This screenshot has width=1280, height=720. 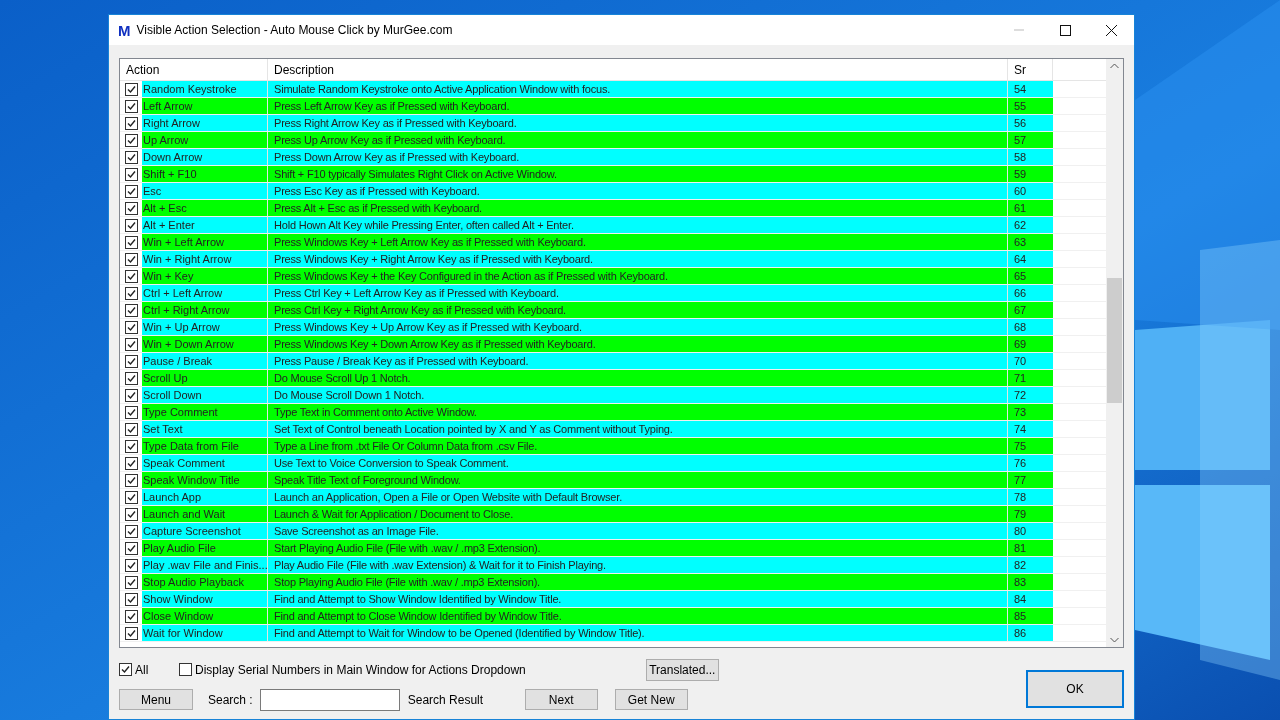 What do you see at coordinates (638, 599) in the screenshot?
I see `table-cell: Find and Attempt to Show Window Identified by Window Title.` at bounding box center [638, 599].